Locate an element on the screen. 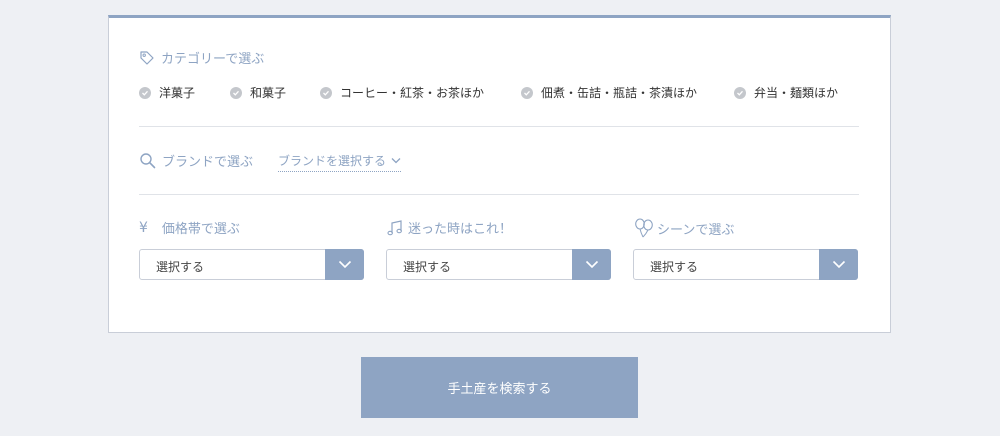 The height and width of the screenshot is (436, 1000). recommend-title-text: 迷った時はこれ！ is located at coordinates (460, 229).